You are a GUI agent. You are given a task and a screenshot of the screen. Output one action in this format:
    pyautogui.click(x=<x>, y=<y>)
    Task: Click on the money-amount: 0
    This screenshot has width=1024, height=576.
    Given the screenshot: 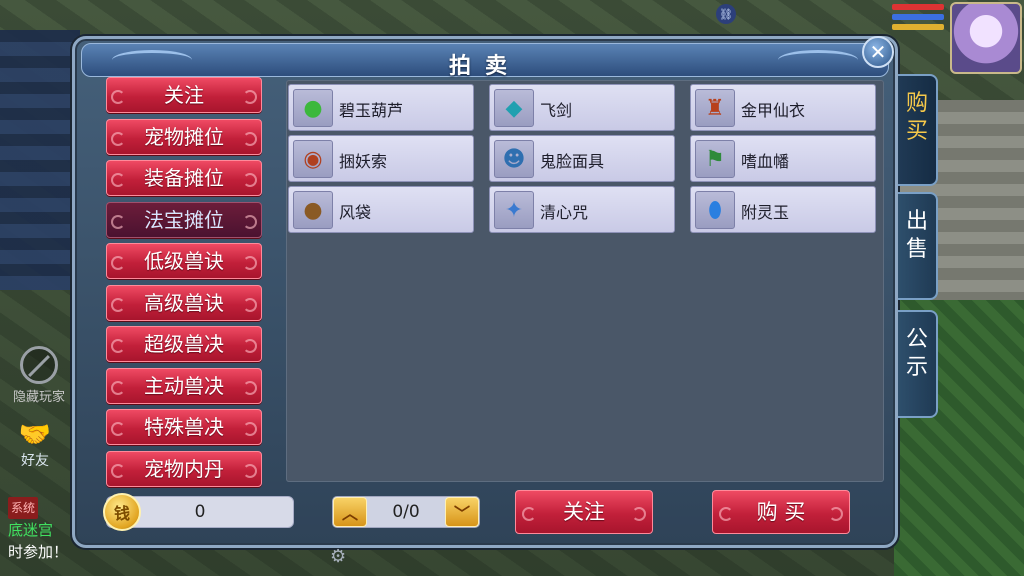 What is the action you would take?
    pyautogui.click(x=200, y=512)
    